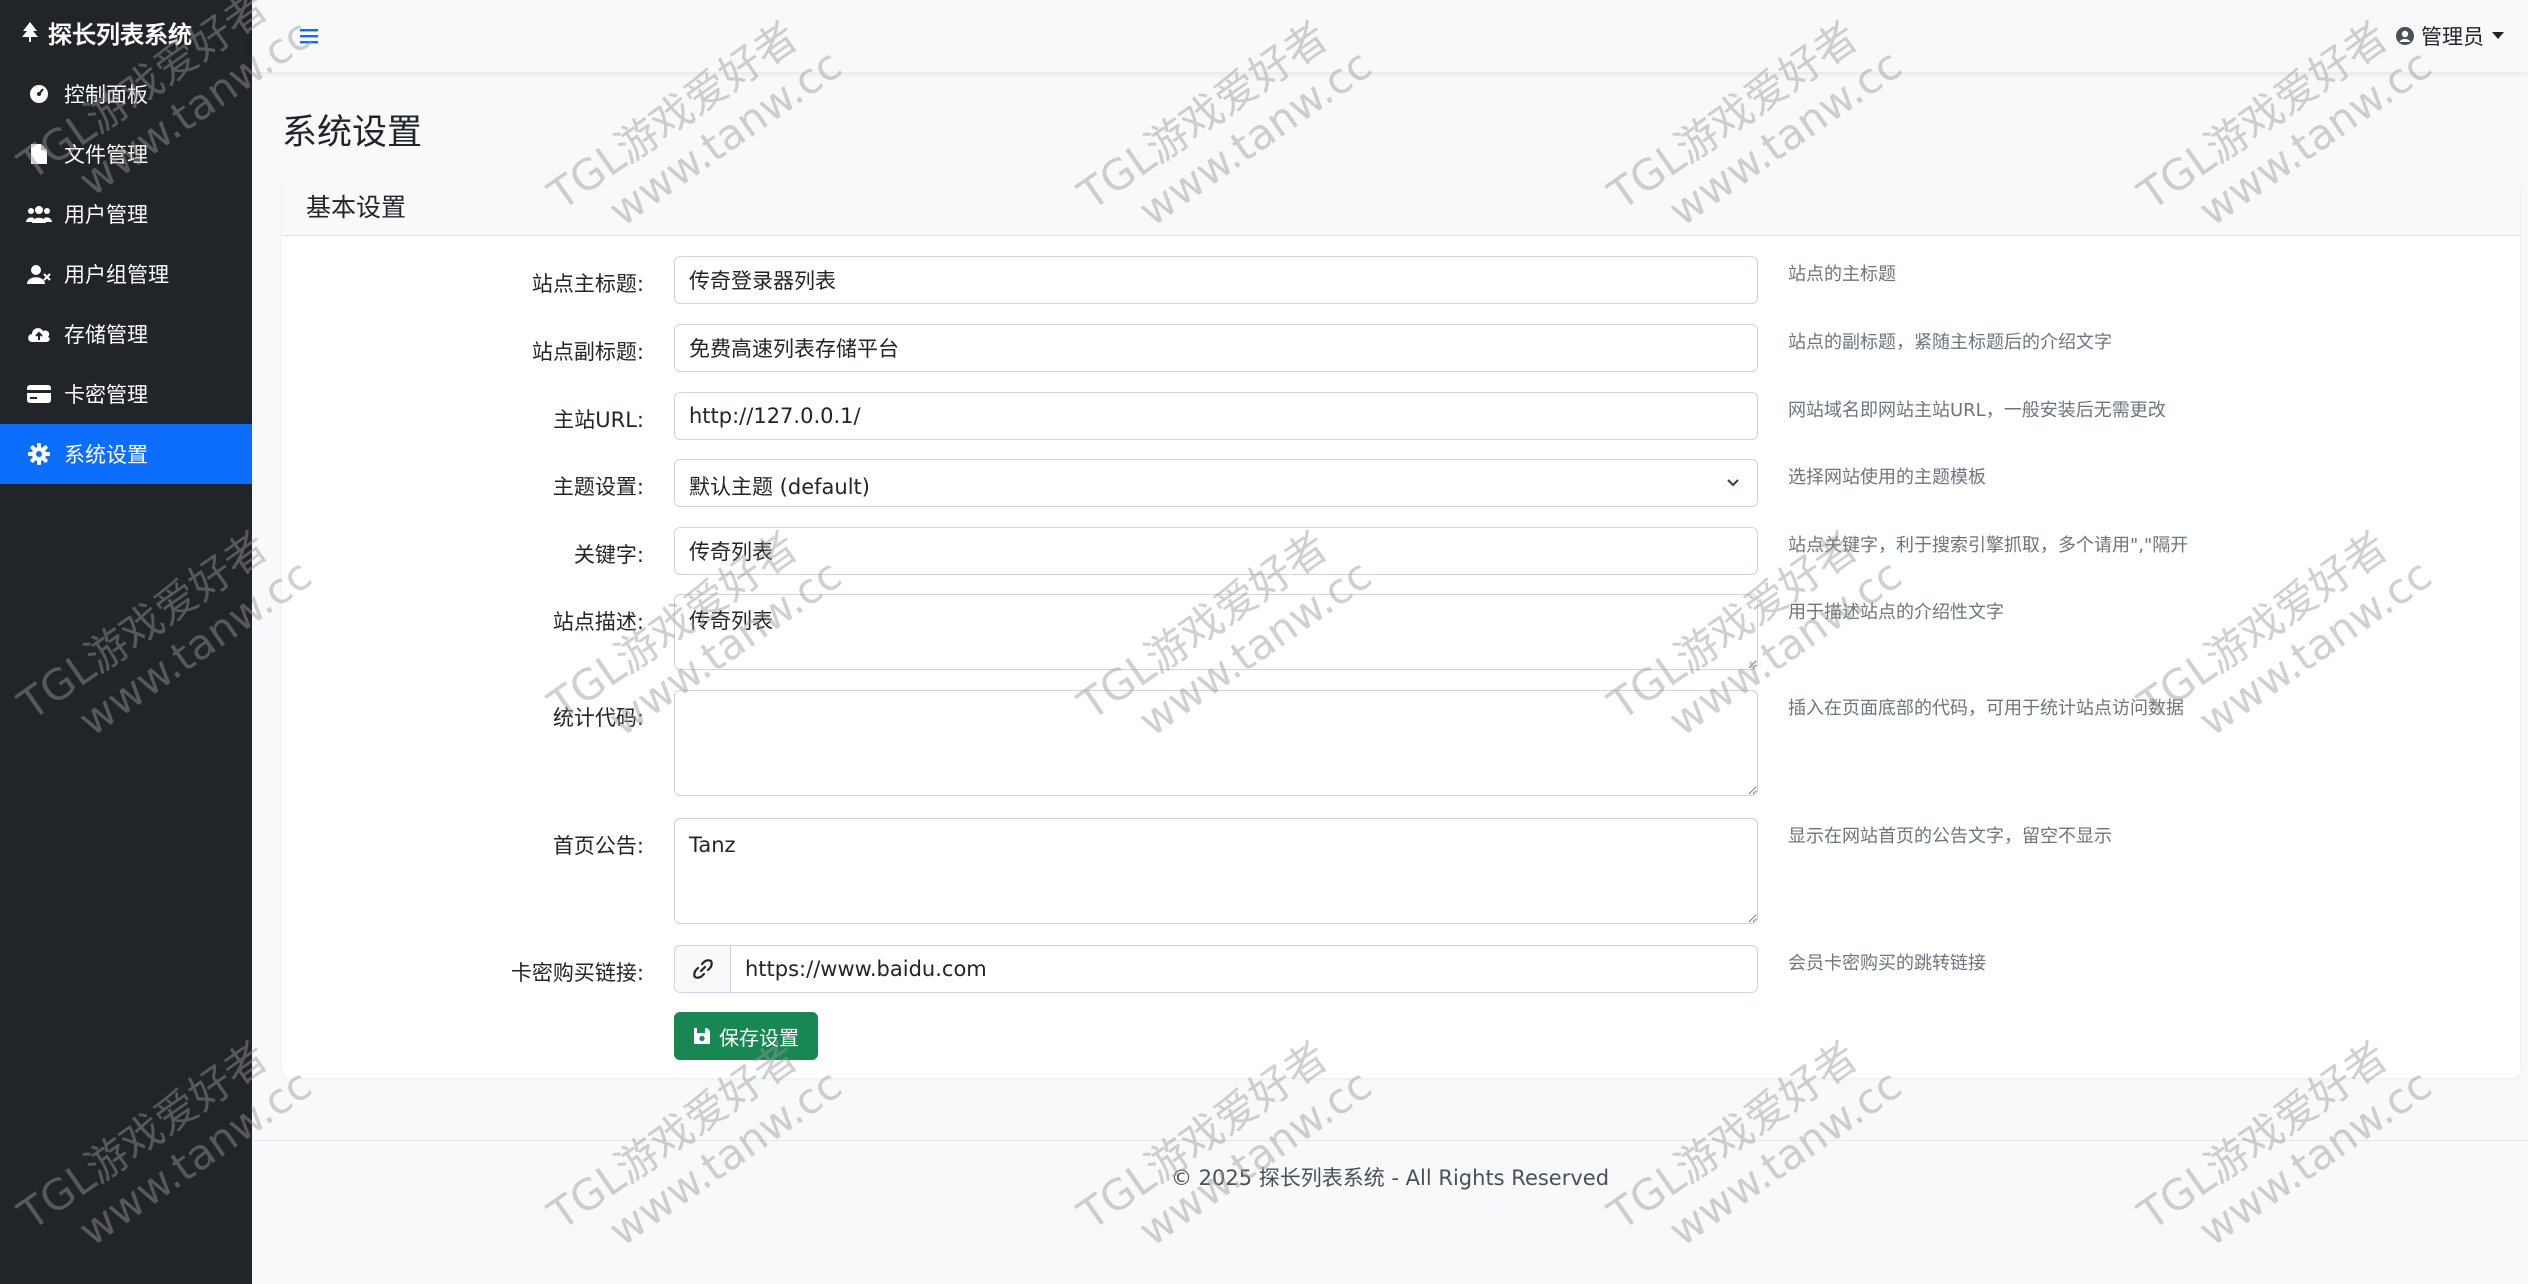 Image resolution: width=2528 pixels, height=1284 pixels. What do you see at coordinates (39, 334) in the screenshot?
I see `cloud-upload-icon` at bounding box center [39, 334].